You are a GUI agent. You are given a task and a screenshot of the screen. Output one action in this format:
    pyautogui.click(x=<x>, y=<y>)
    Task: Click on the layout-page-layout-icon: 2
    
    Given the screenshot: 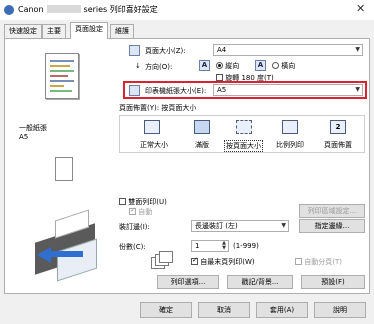 What is the action you would take?
    pyautogui.click(x=338, y=127)
    